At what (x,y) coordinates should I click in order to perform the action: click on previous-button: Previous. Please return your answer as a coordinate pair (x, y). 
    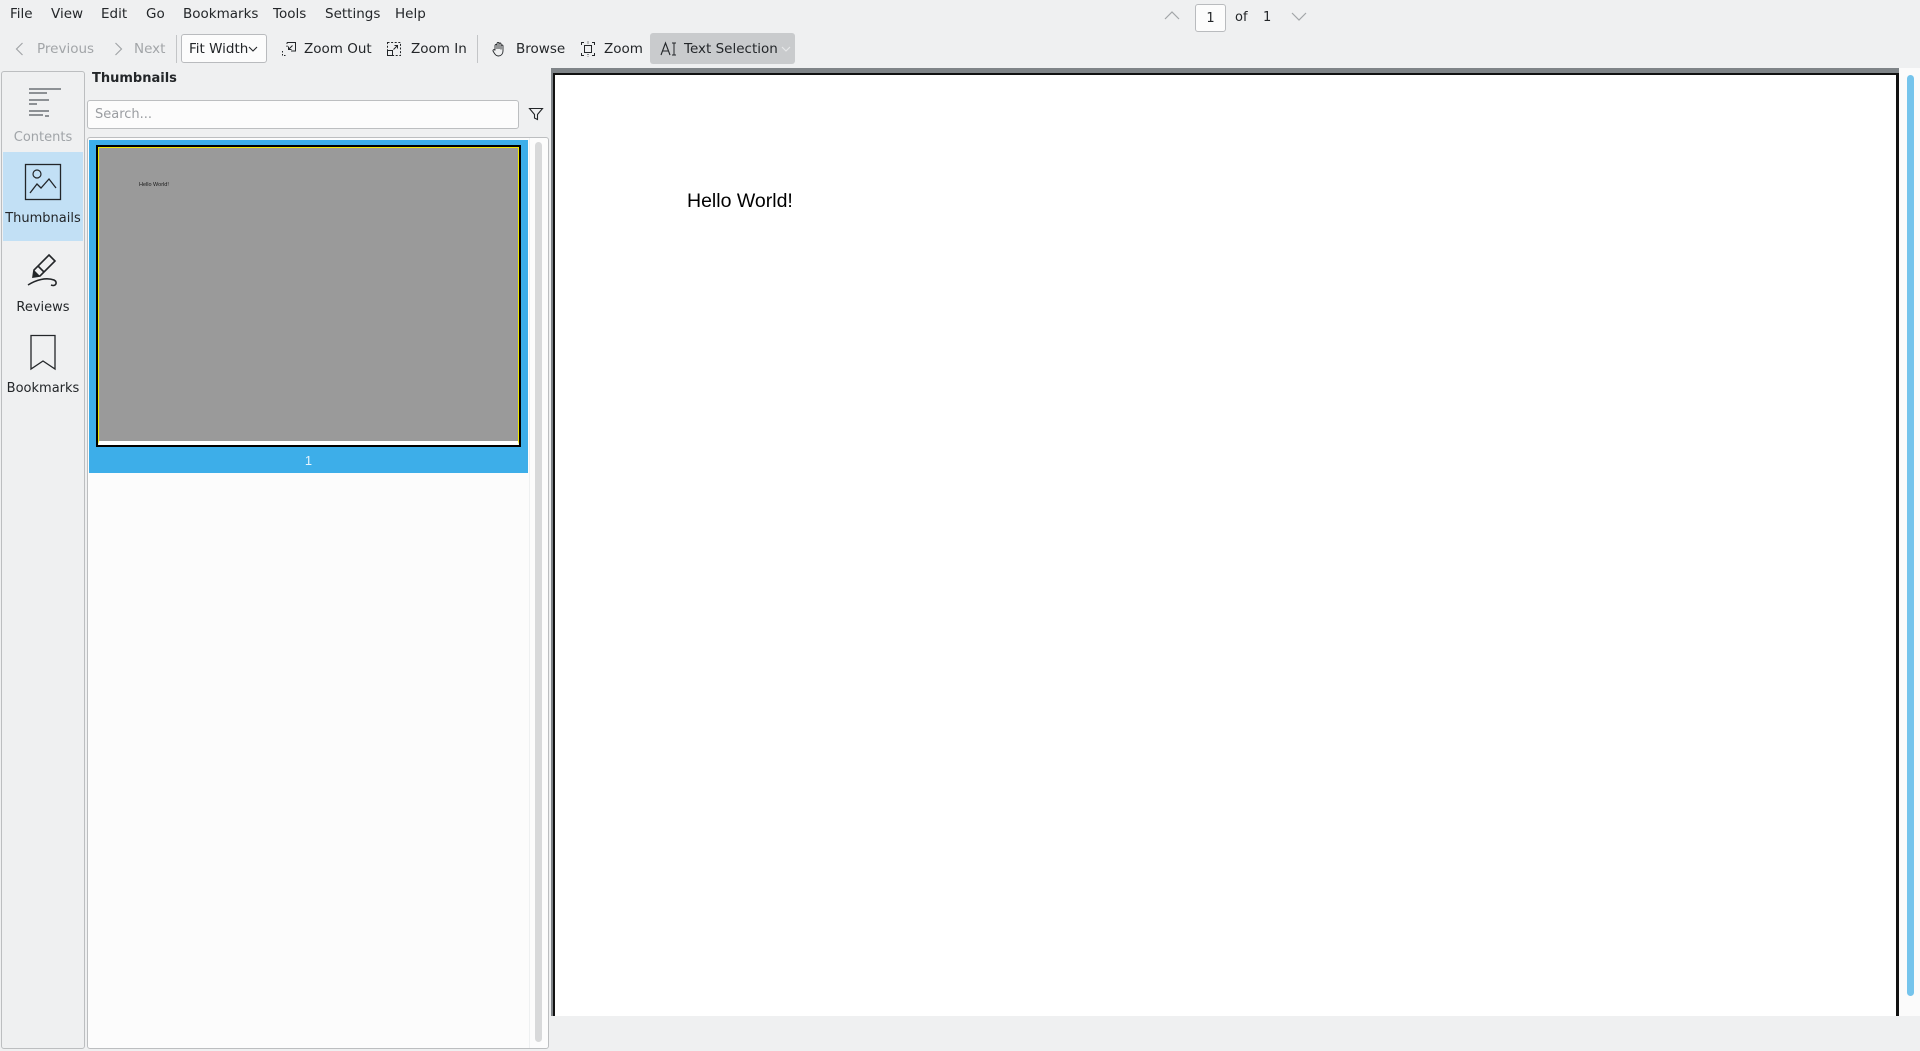
    Looking at the image, I should click on (53, 48).